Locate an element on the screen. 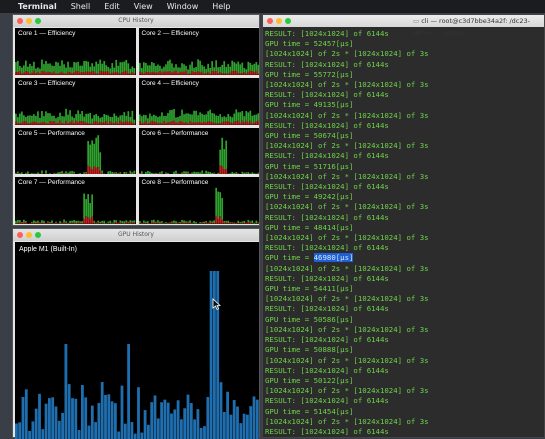 The height and width of the screenshot is (439, 545). terminal-line: GPU time = 52457[μs] is located at coordinates (404, 44).